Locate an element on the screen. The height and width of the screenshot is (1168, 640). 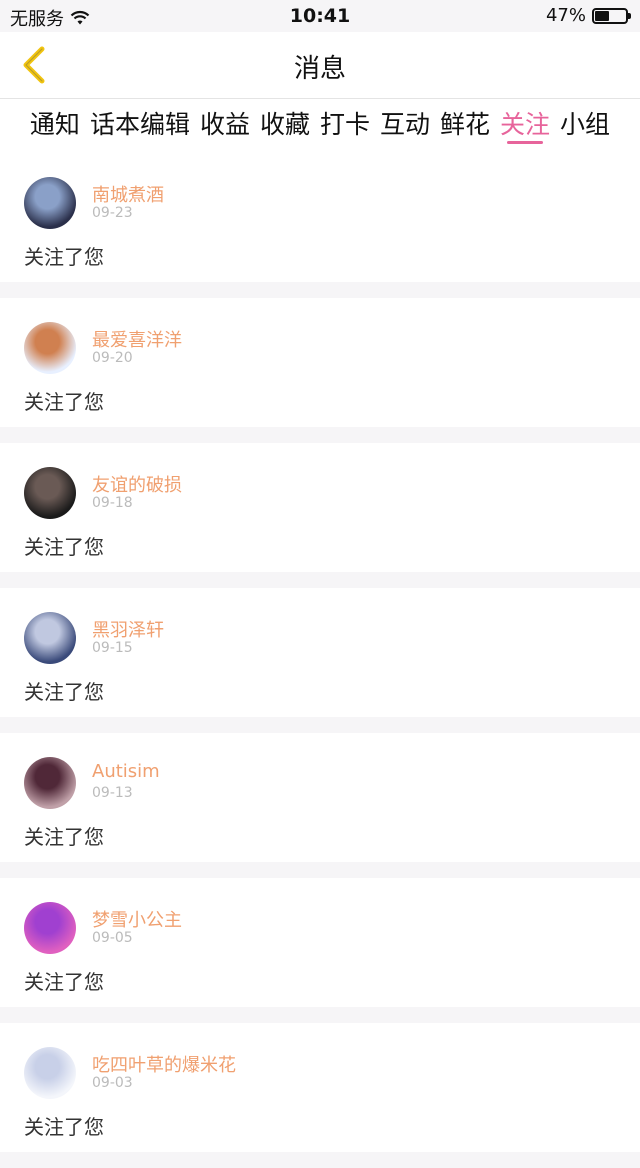
battery-icon is located at coordinates (611, 15).